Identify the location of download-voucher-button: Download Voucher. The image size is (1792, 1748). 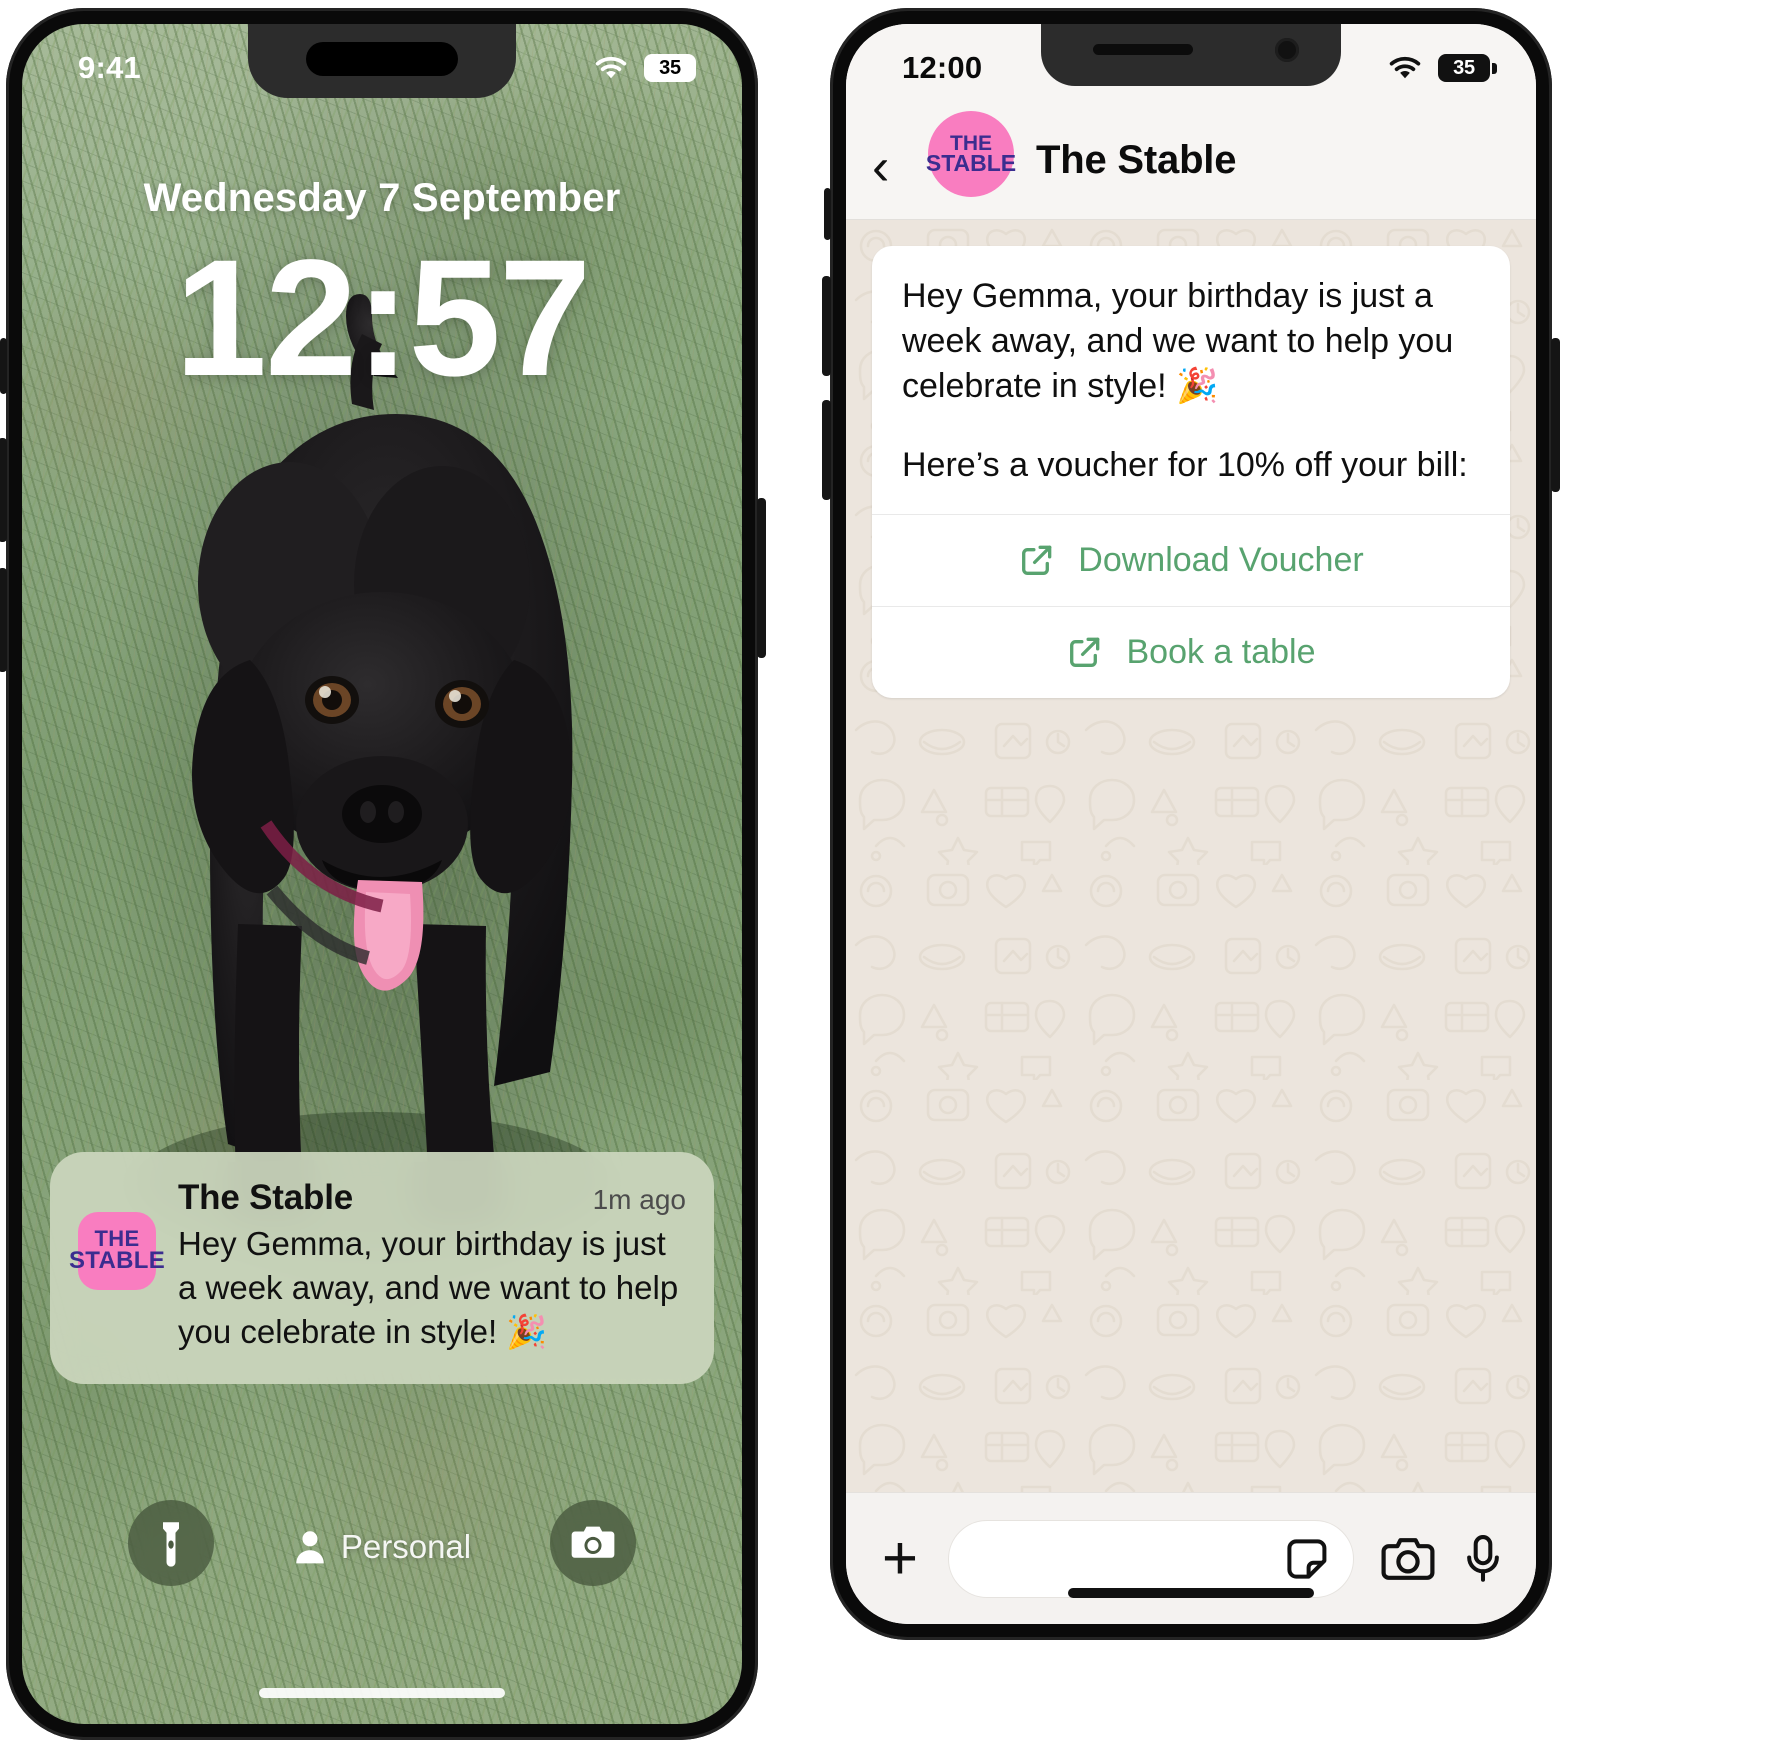
(1191, 559).